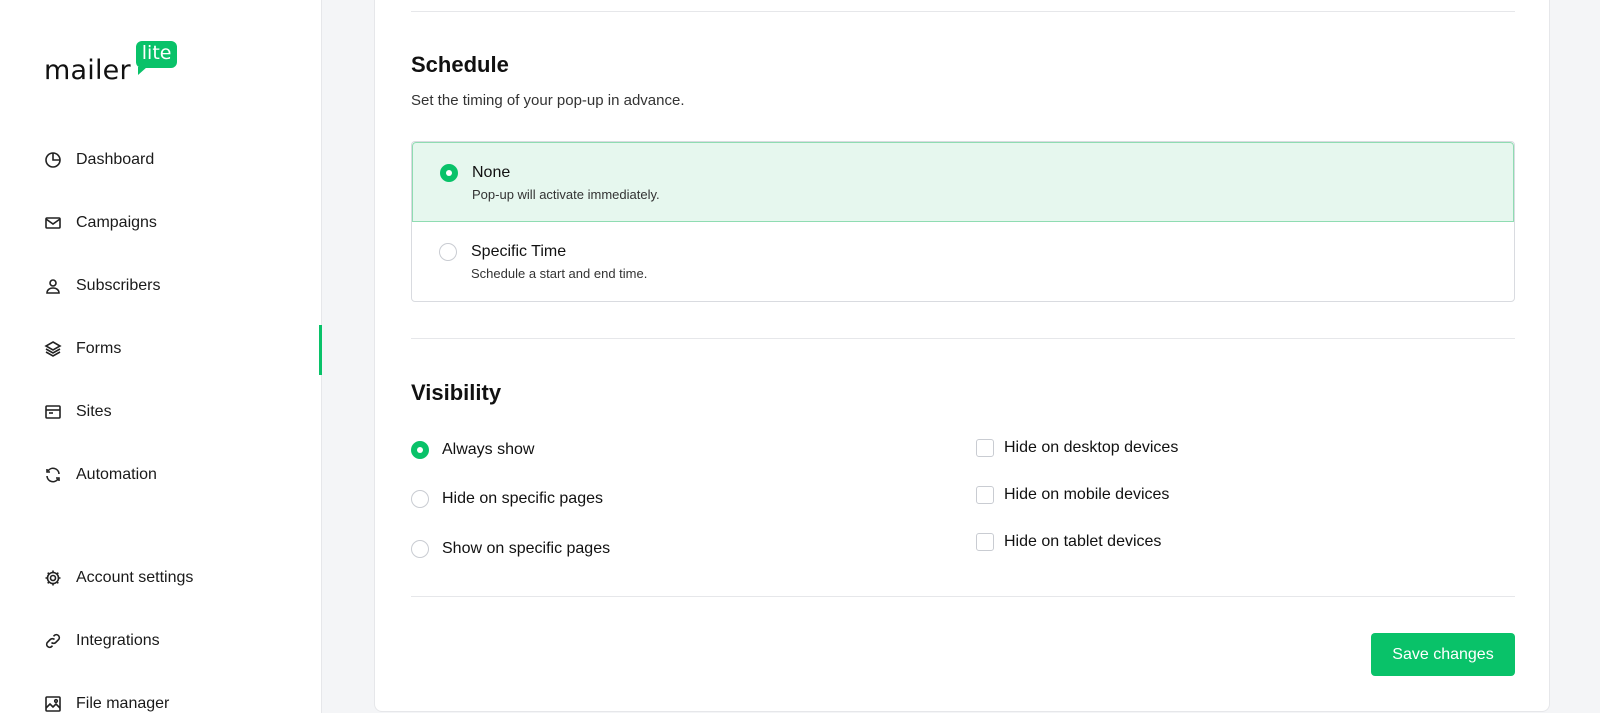 The height and width of the screenshot is (713, 1600). I want to click on sidebar-item-subscribers: Subscribers, so click(102, 286).